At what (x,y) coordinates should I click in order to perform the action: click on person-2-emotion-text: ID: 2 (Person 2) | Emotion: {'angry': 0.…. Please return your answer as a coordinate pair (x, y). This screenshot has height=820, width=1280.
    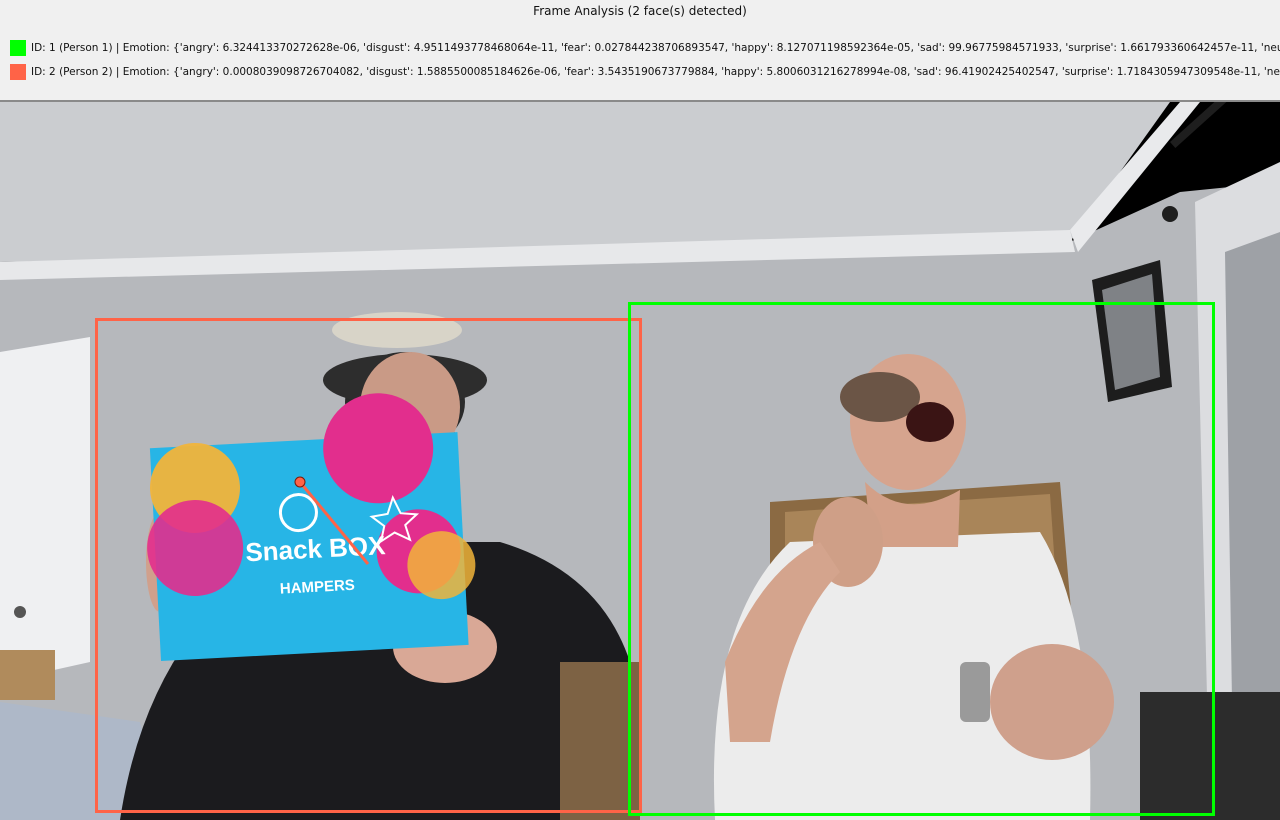
    Looking at the image, I should click on (655, 72).